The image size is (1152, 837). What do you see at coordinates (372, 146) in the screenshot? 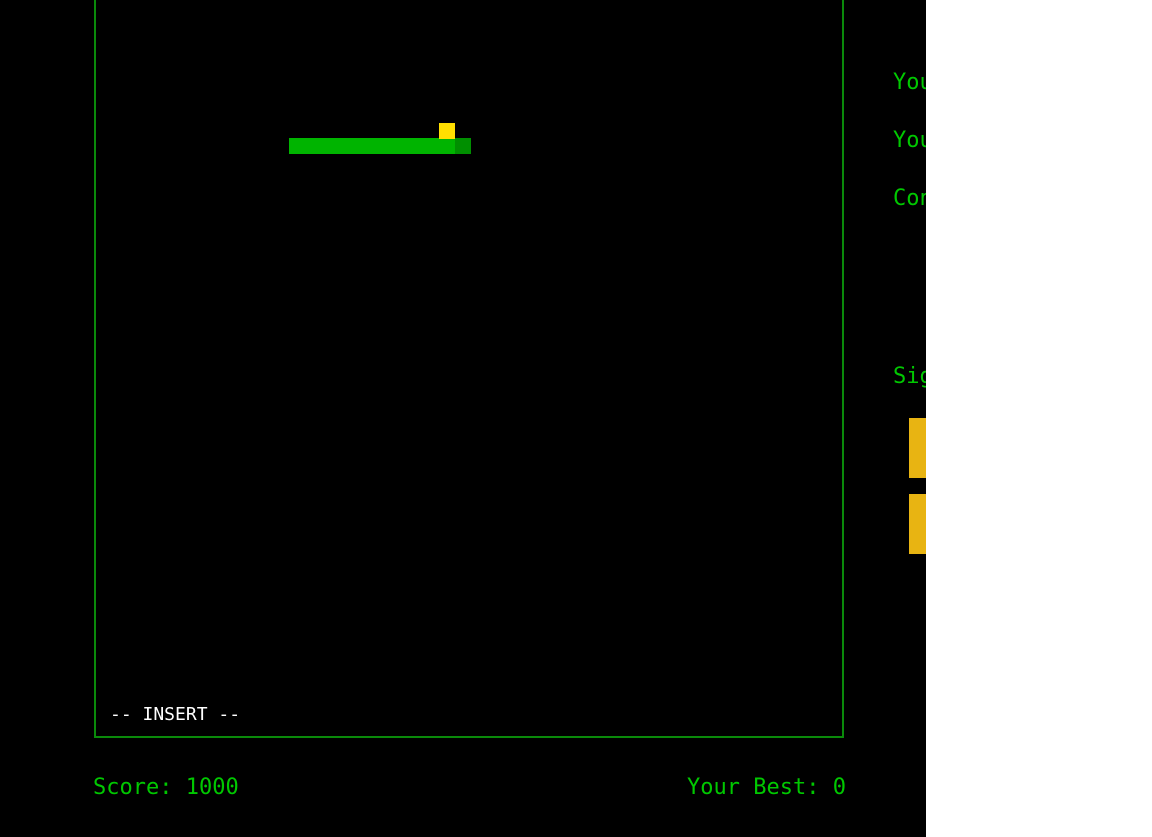
I see `snake-body` at bounding box center [372, 146].